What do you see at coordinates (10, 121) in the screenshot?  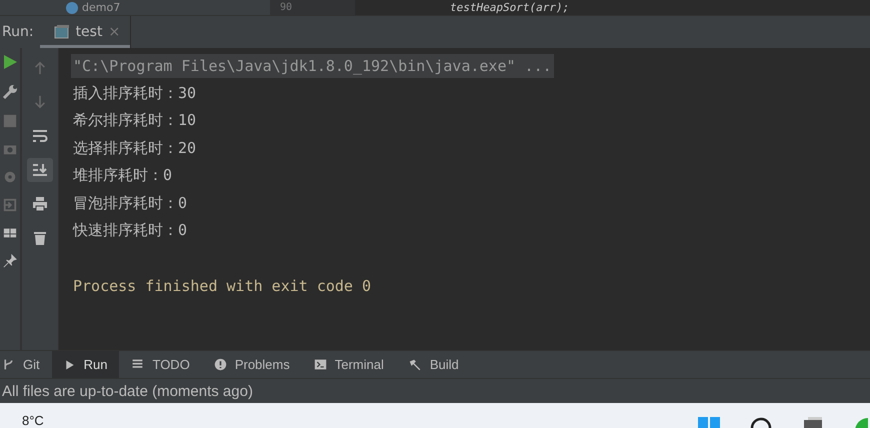 I see `stop-icon` at bounding box center [10, 121].